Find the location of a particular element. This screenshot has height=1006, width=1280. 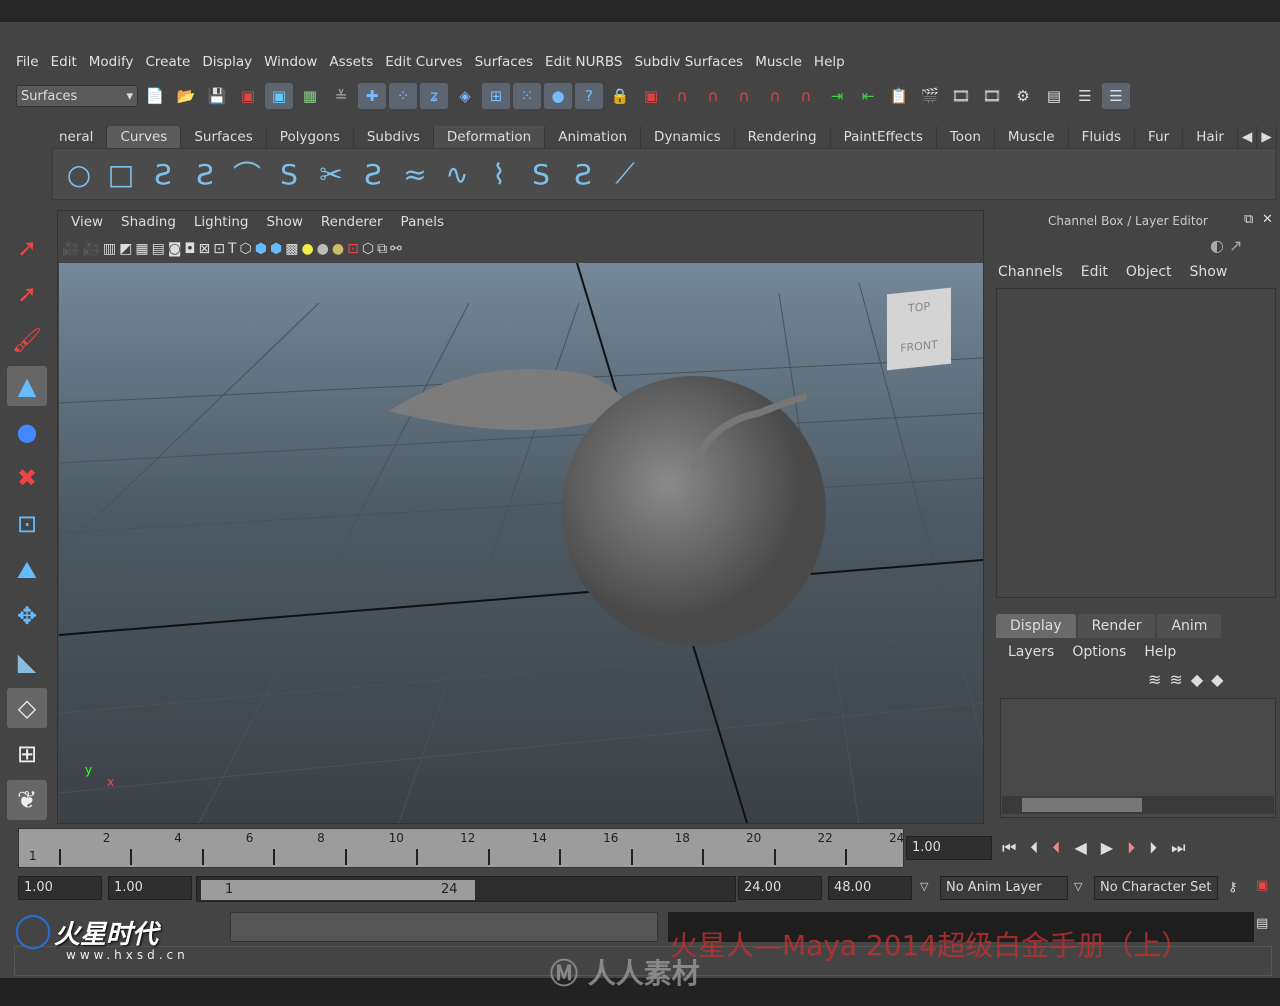

go-to-end-icon: ⏭ is located at coordinates (1178, 848).